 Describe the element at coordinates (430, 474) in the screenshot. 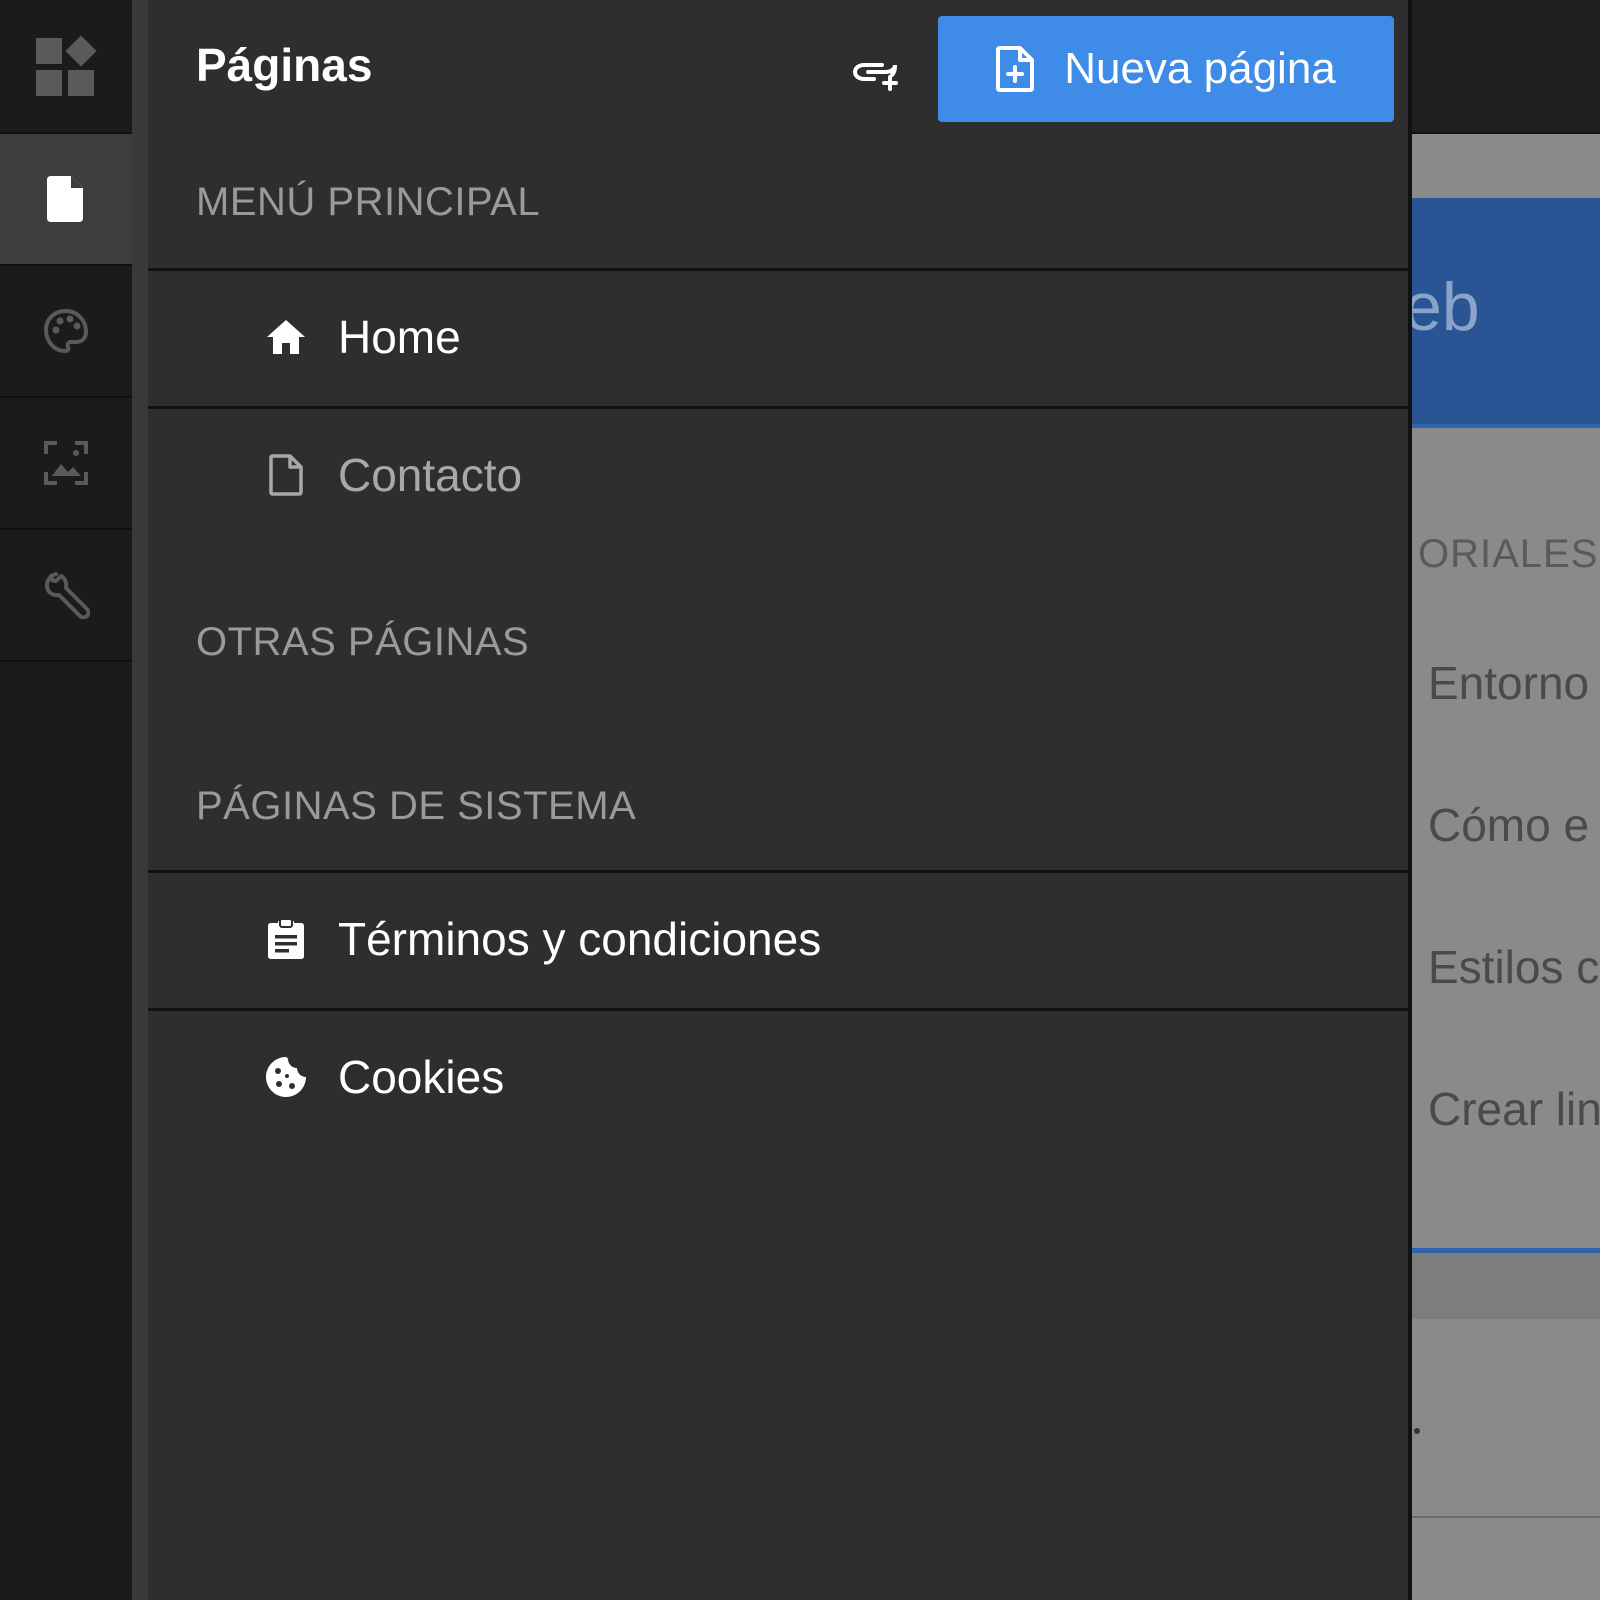

I see `page-row-label: Contacto` at that location.